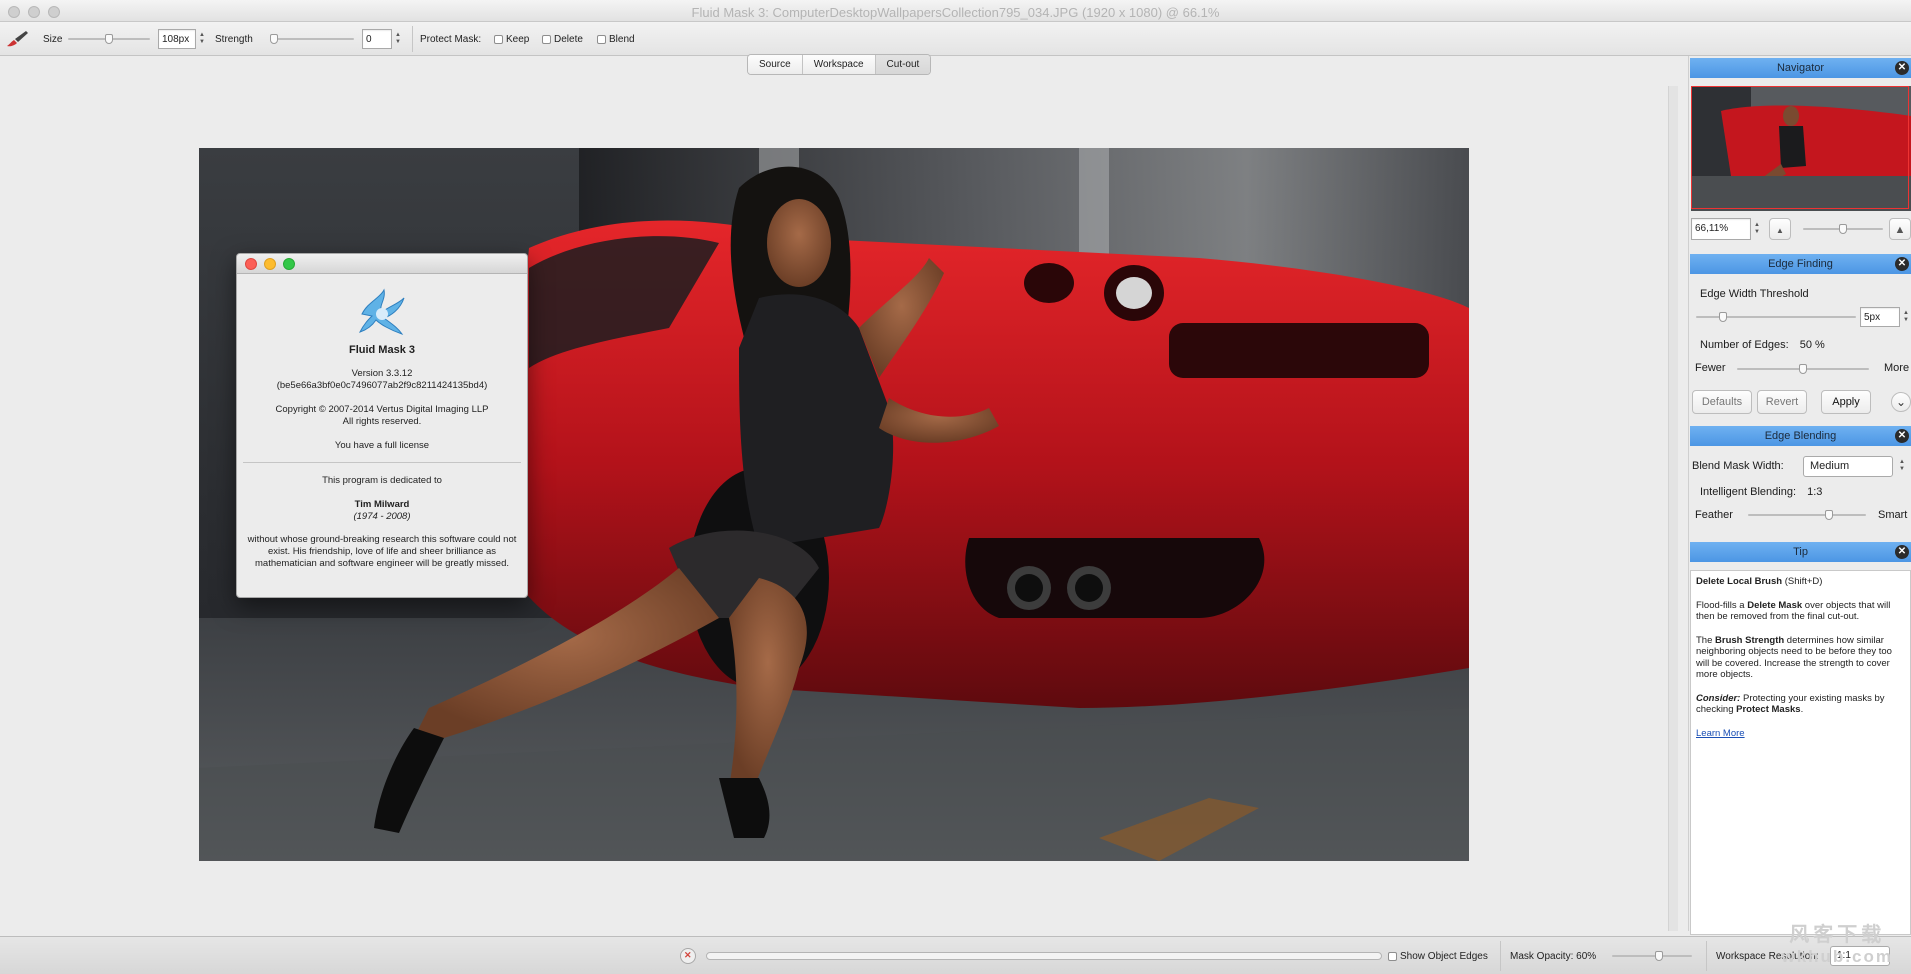 This screenshot has width=1911, height=974. Describe the element at coordinates (270, 264) in the screenshot. I see `about-minimize-button` at that location.